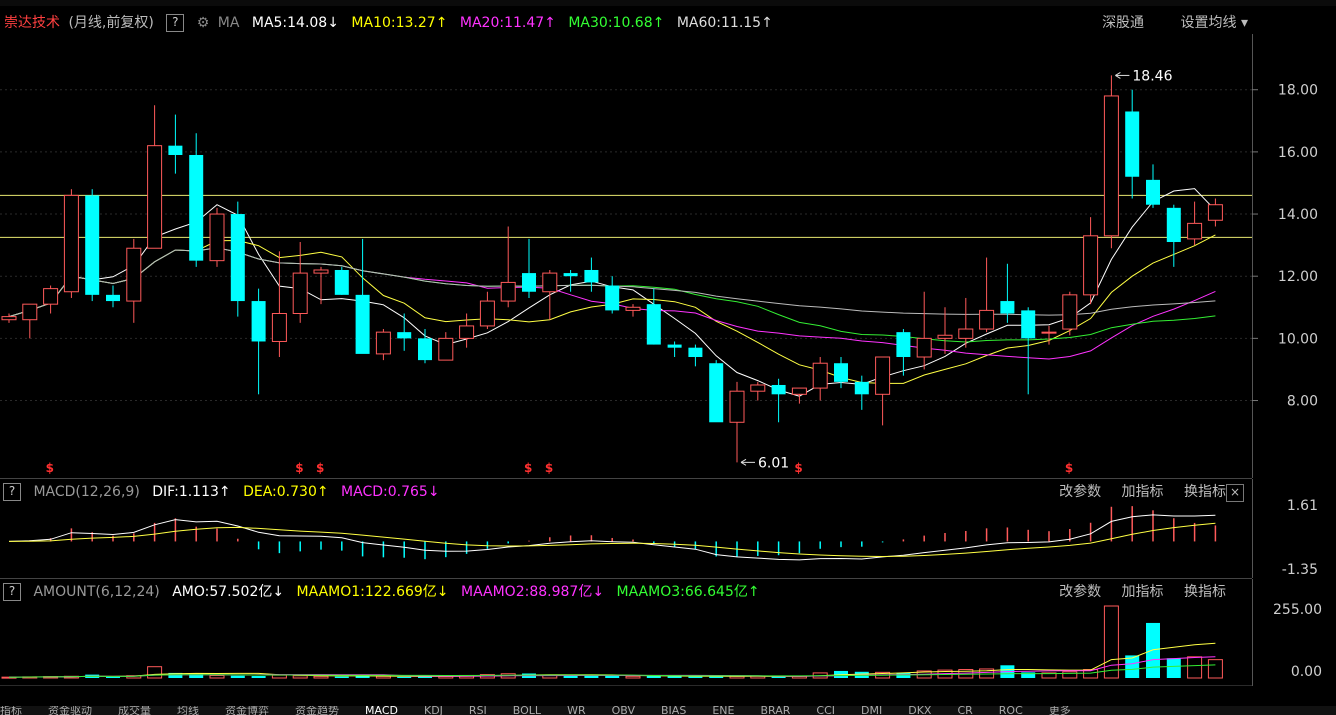  Describe the element at coordinates (623, 710) in the screenshot. I see `bottom-tab: OBV` at that location.